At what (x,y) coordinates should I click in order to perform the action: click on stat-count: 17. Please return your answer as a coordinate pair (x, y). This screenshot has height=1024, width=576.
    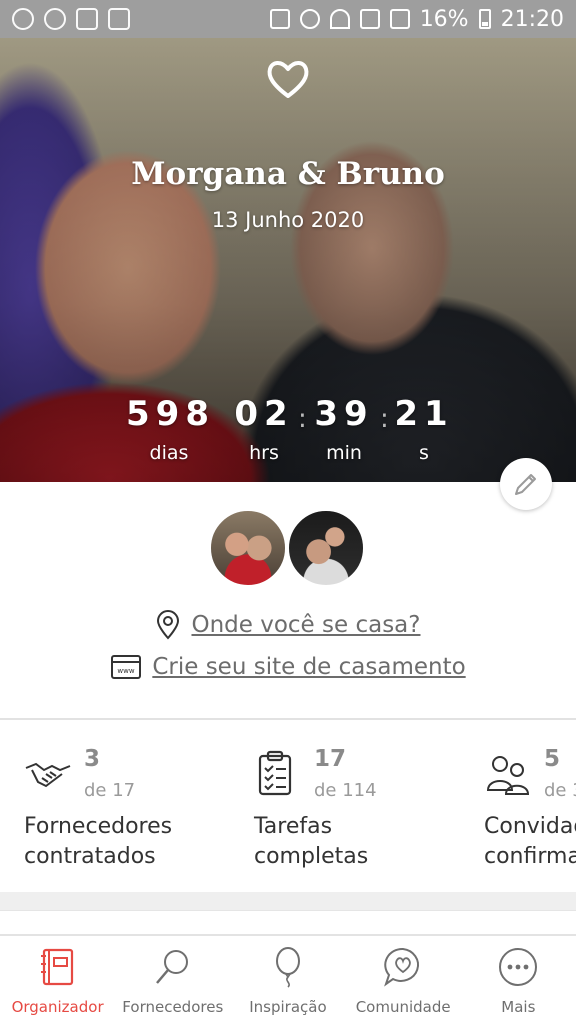
    Looking at the image, I should click on (330, 759).